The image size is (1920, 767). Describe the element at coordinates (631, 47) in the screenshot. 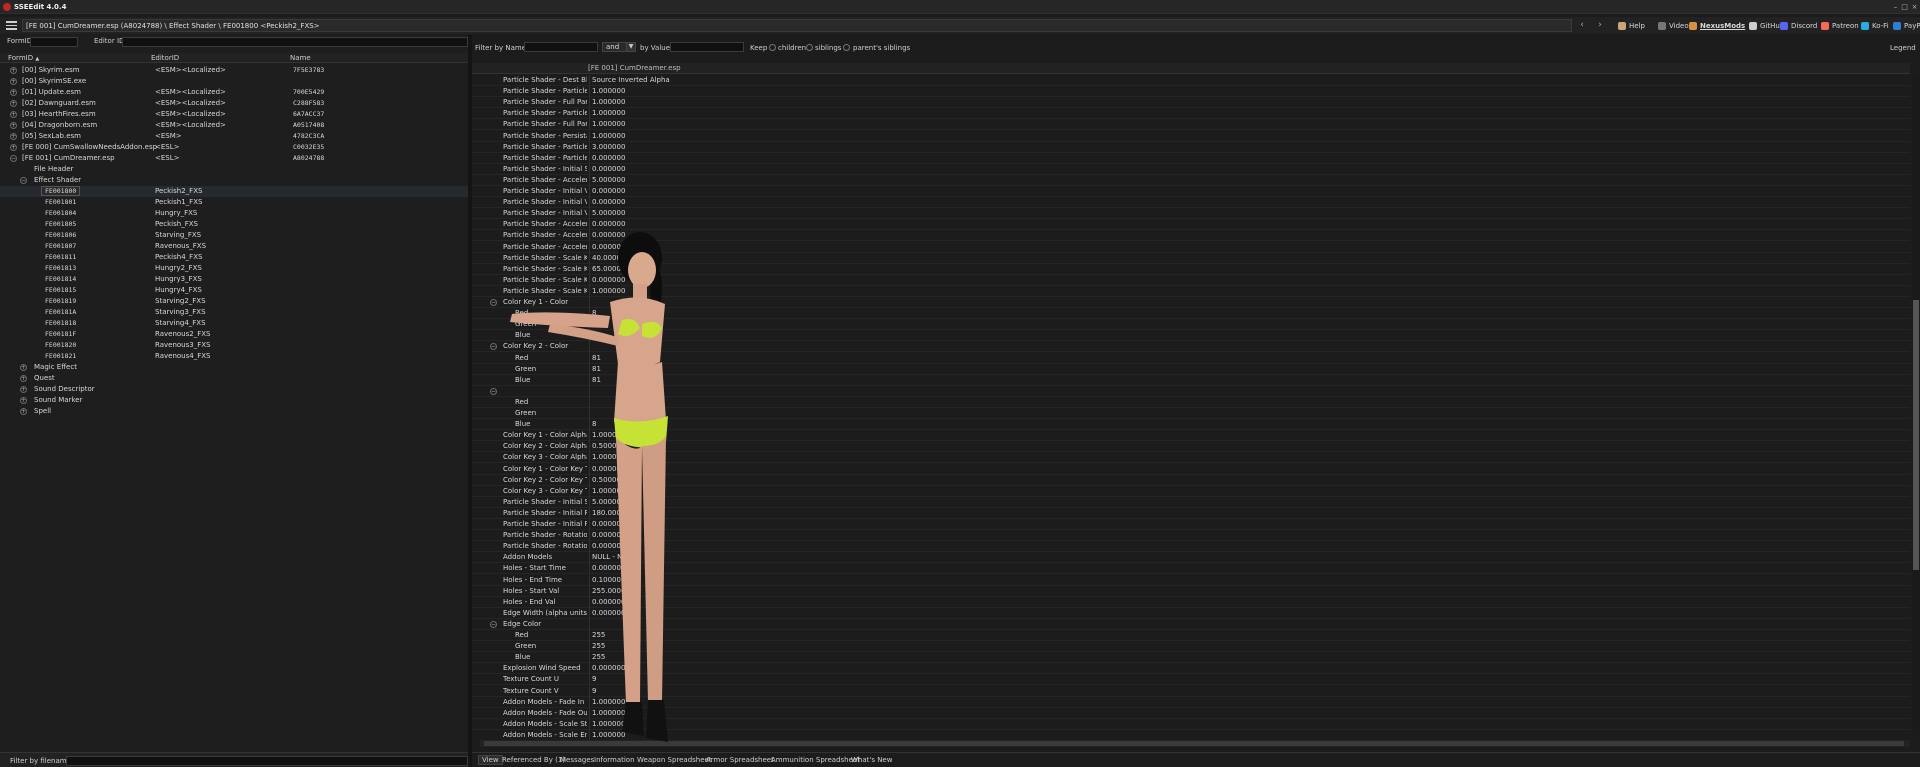

I see `chevron-down-icon: ▼` at that location.